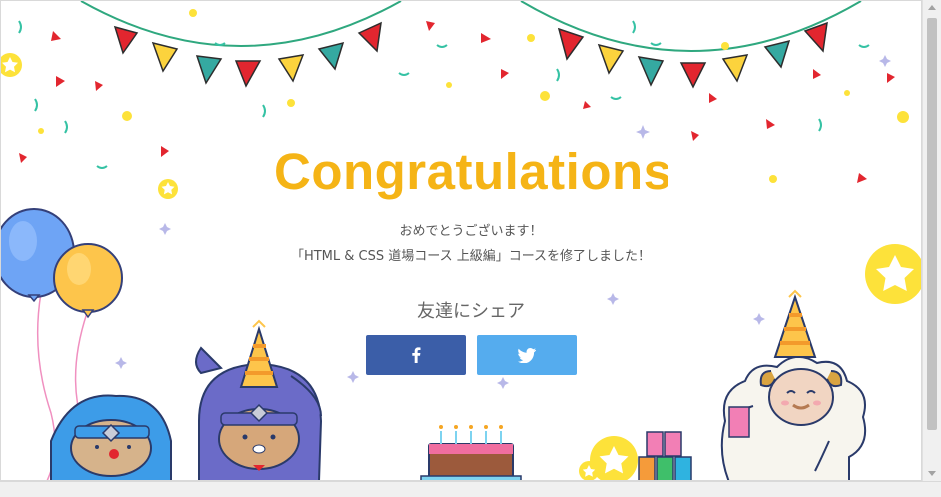 The width and height of the screenshot is (941, 497). I want to click on twitter-icon, so click(527, 355).